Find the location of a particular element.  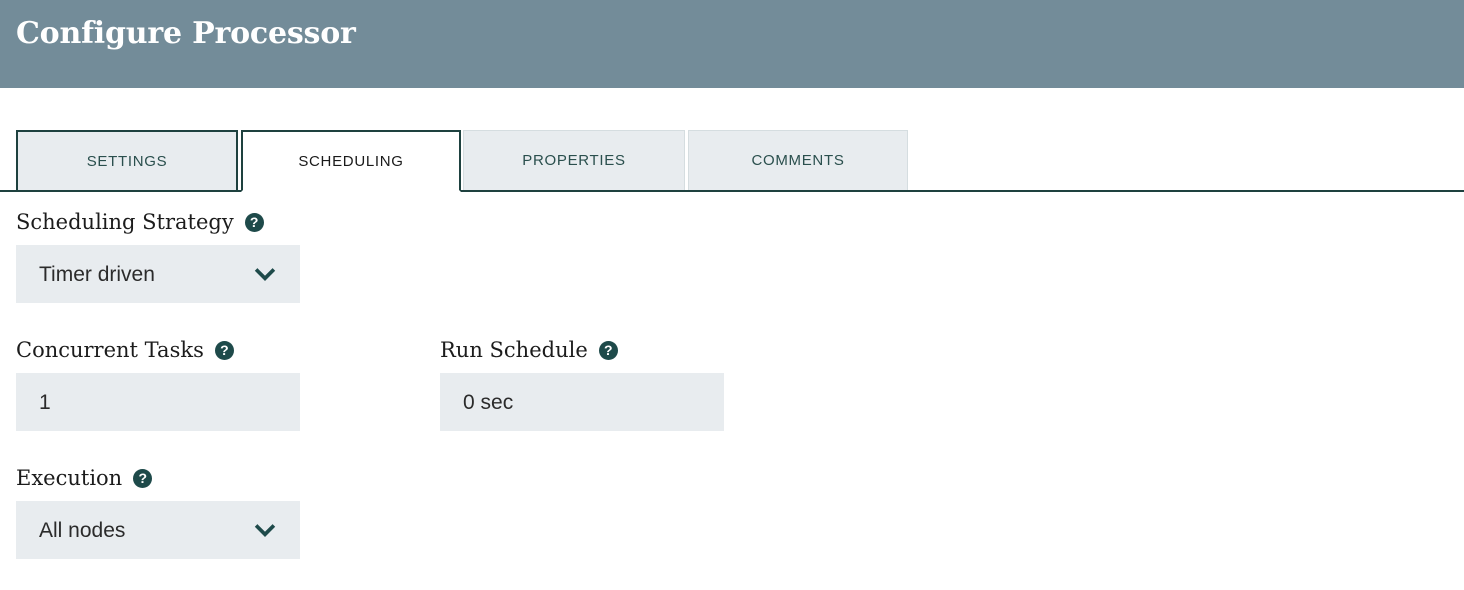

run-schedule-label: Run Schedule ? is located at coordinates (582, 350).